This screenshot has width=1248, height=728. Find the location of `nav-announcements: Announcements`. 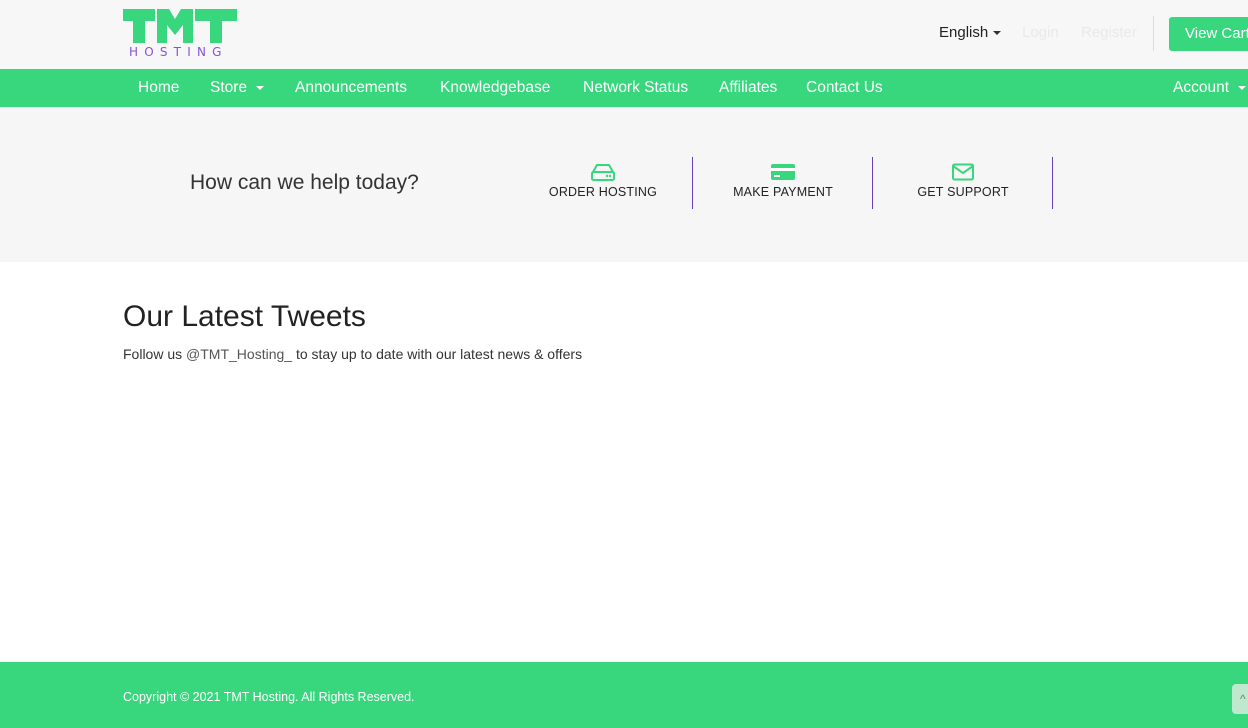

nav-announcements: Announcements is located at coordinates (351, 88).